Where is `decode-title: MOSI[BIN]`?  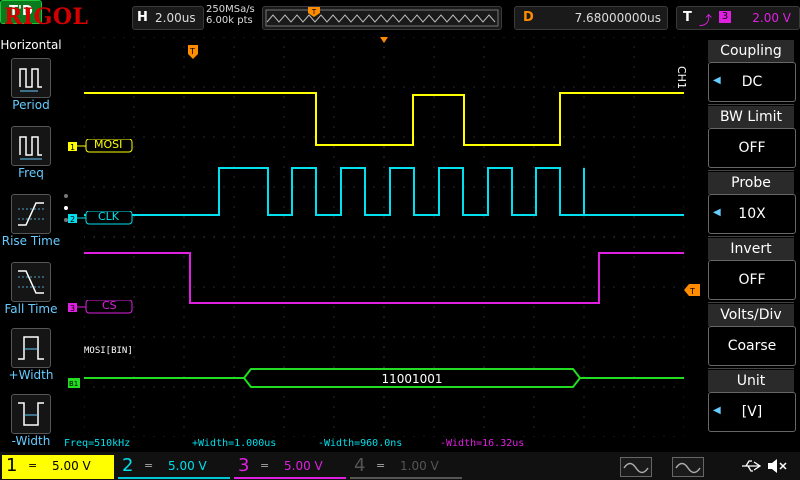
decode-title: MOSI[BIN] is located at coordinates (108, 351).